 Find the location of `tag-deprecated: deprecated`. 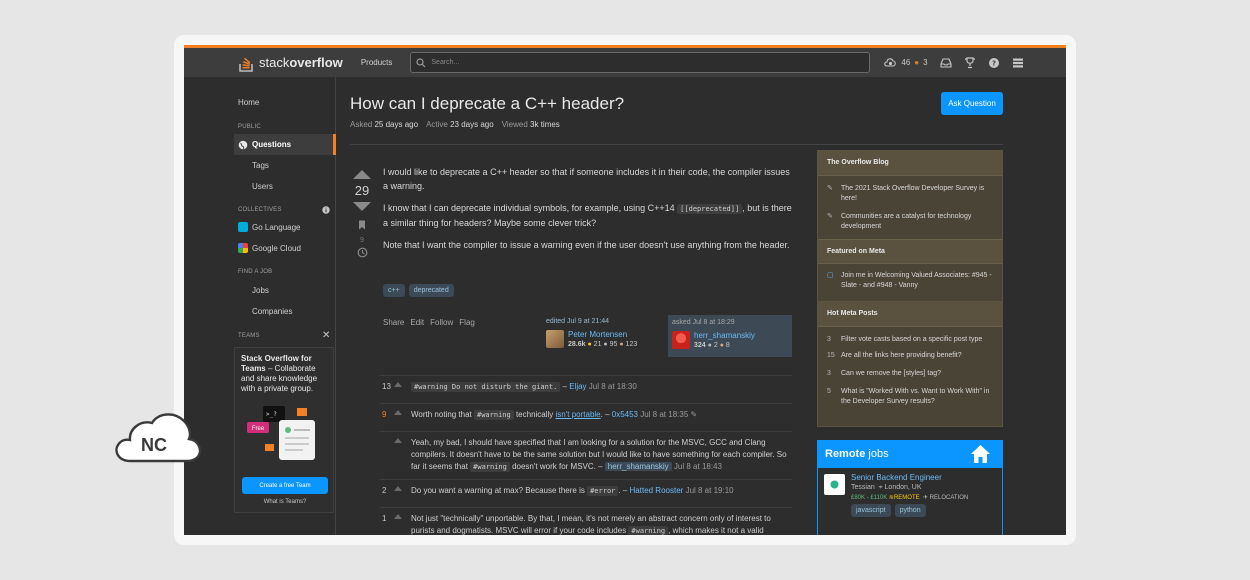

tag-deprecated: deprecated is located at coordinates (431, 290).